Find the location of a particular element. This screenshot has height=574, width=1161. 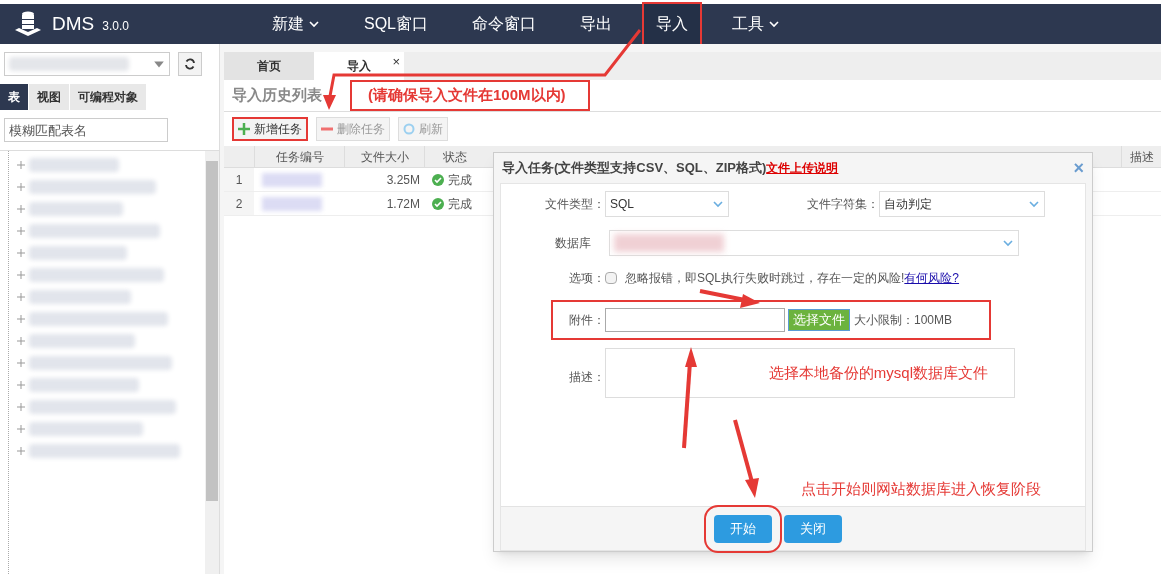

close-icon: × is located at coordinates (396, 62).